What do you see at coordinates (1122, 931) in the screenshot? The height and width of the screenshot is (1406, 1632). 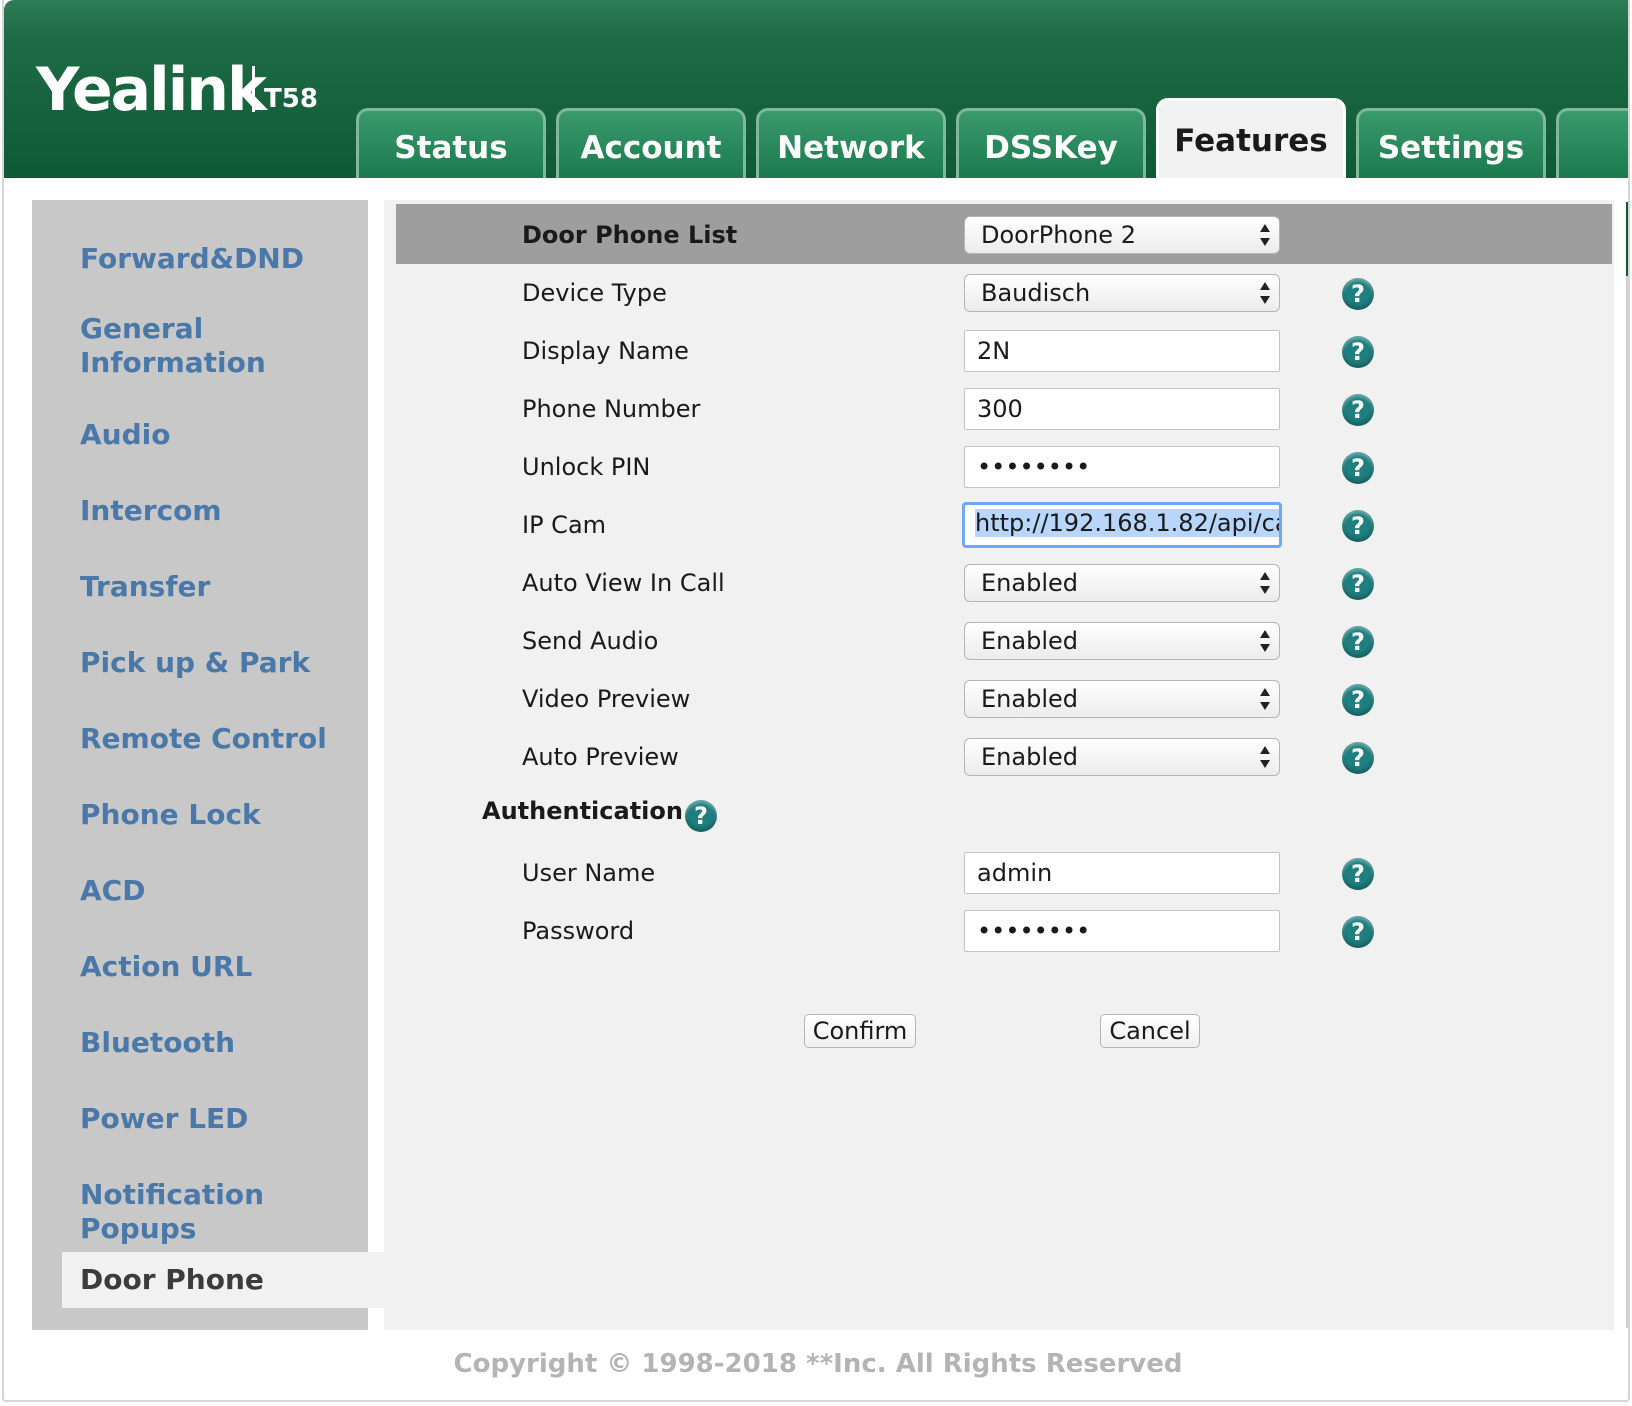 I see `password-field: ••••••••` at bounding box center [1122, 931].